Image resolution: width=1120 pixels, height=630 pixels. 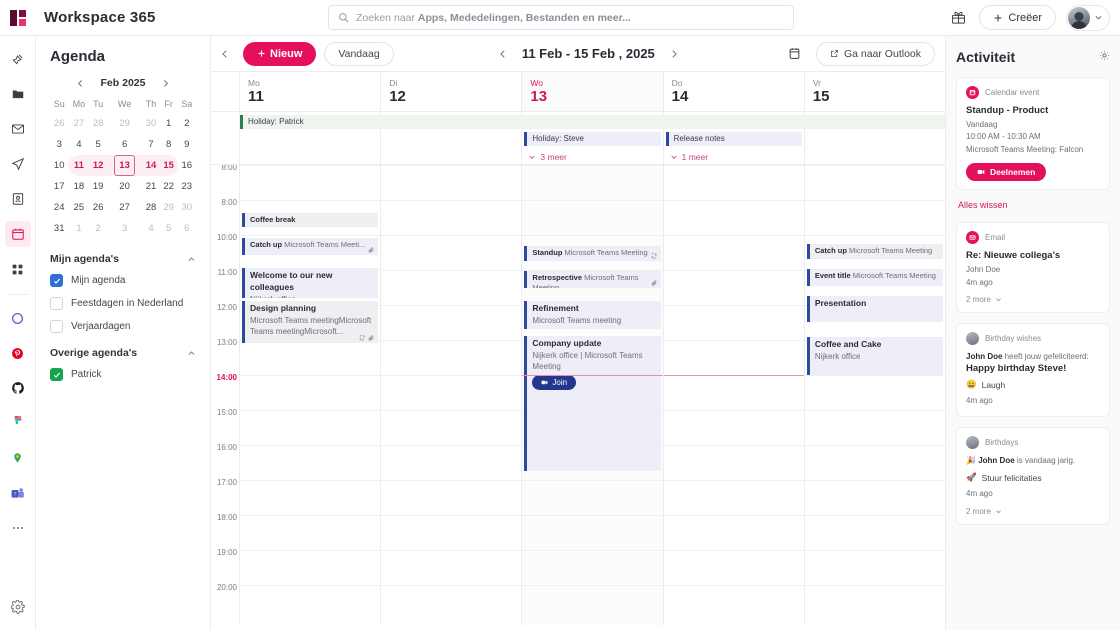 I want to click on rail-item-mail-icon, so click(x=18, y=129).